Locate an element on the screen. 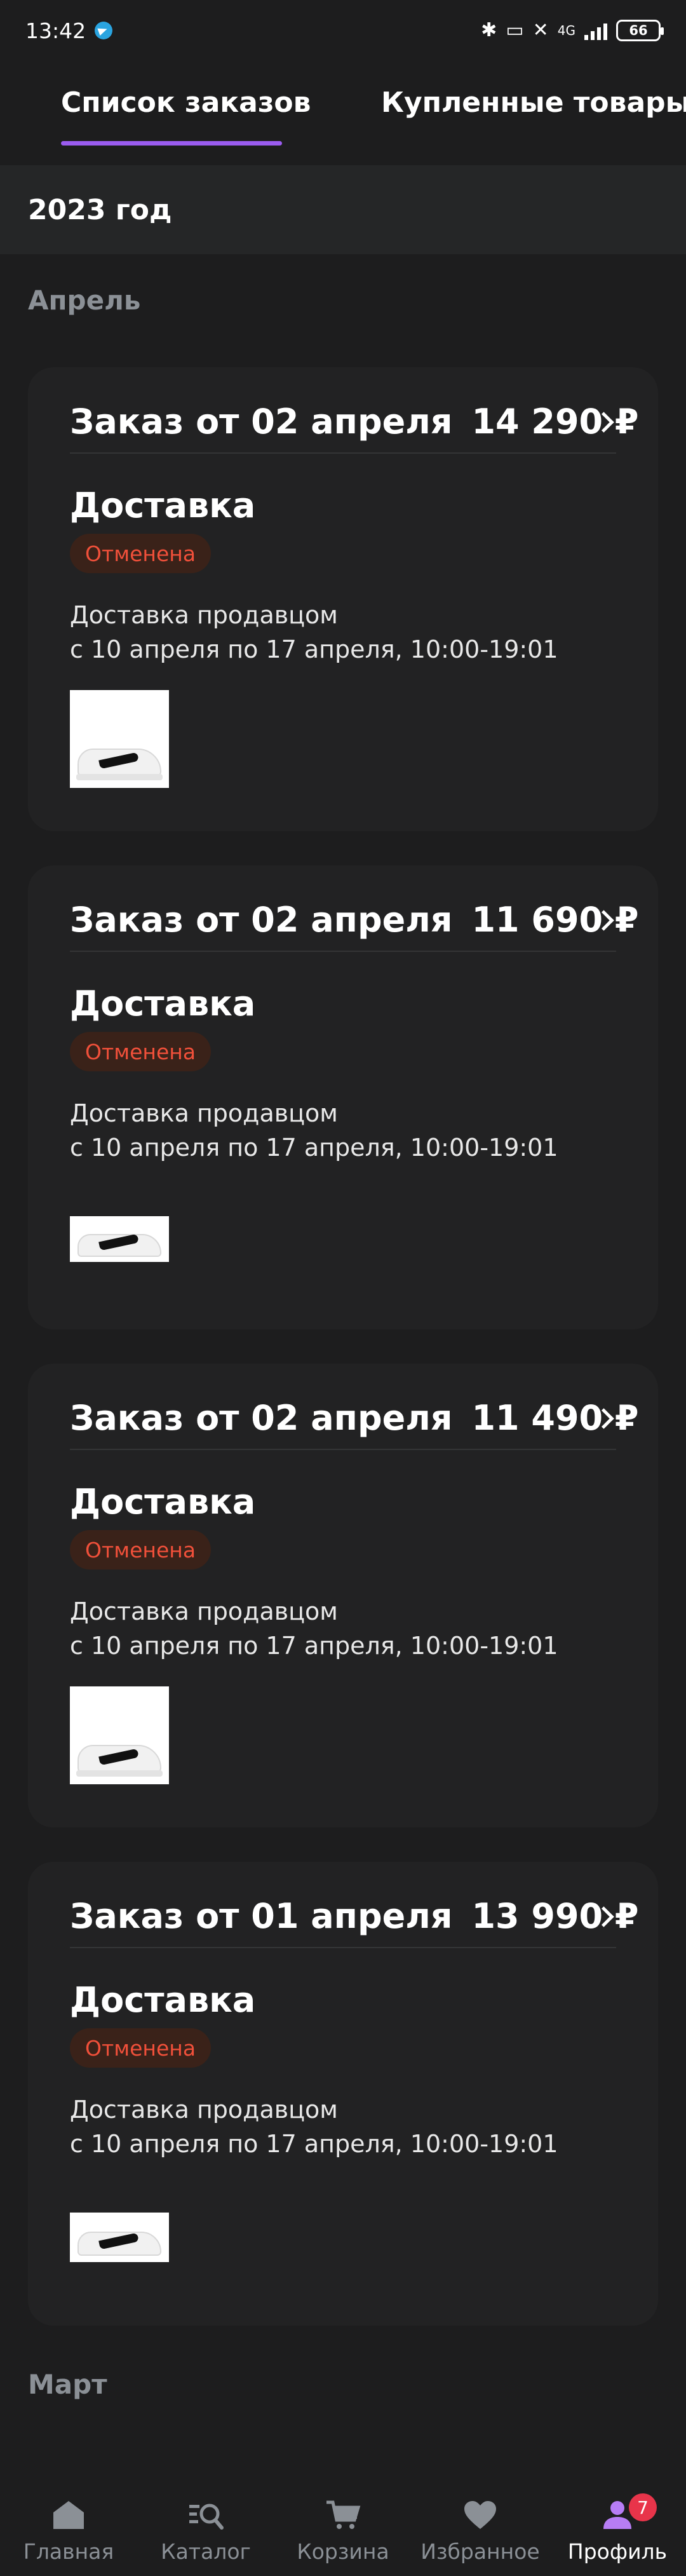 The image size is (686, 2576). nav-profile-label: Профиль is located at coordinates (618, 2551).